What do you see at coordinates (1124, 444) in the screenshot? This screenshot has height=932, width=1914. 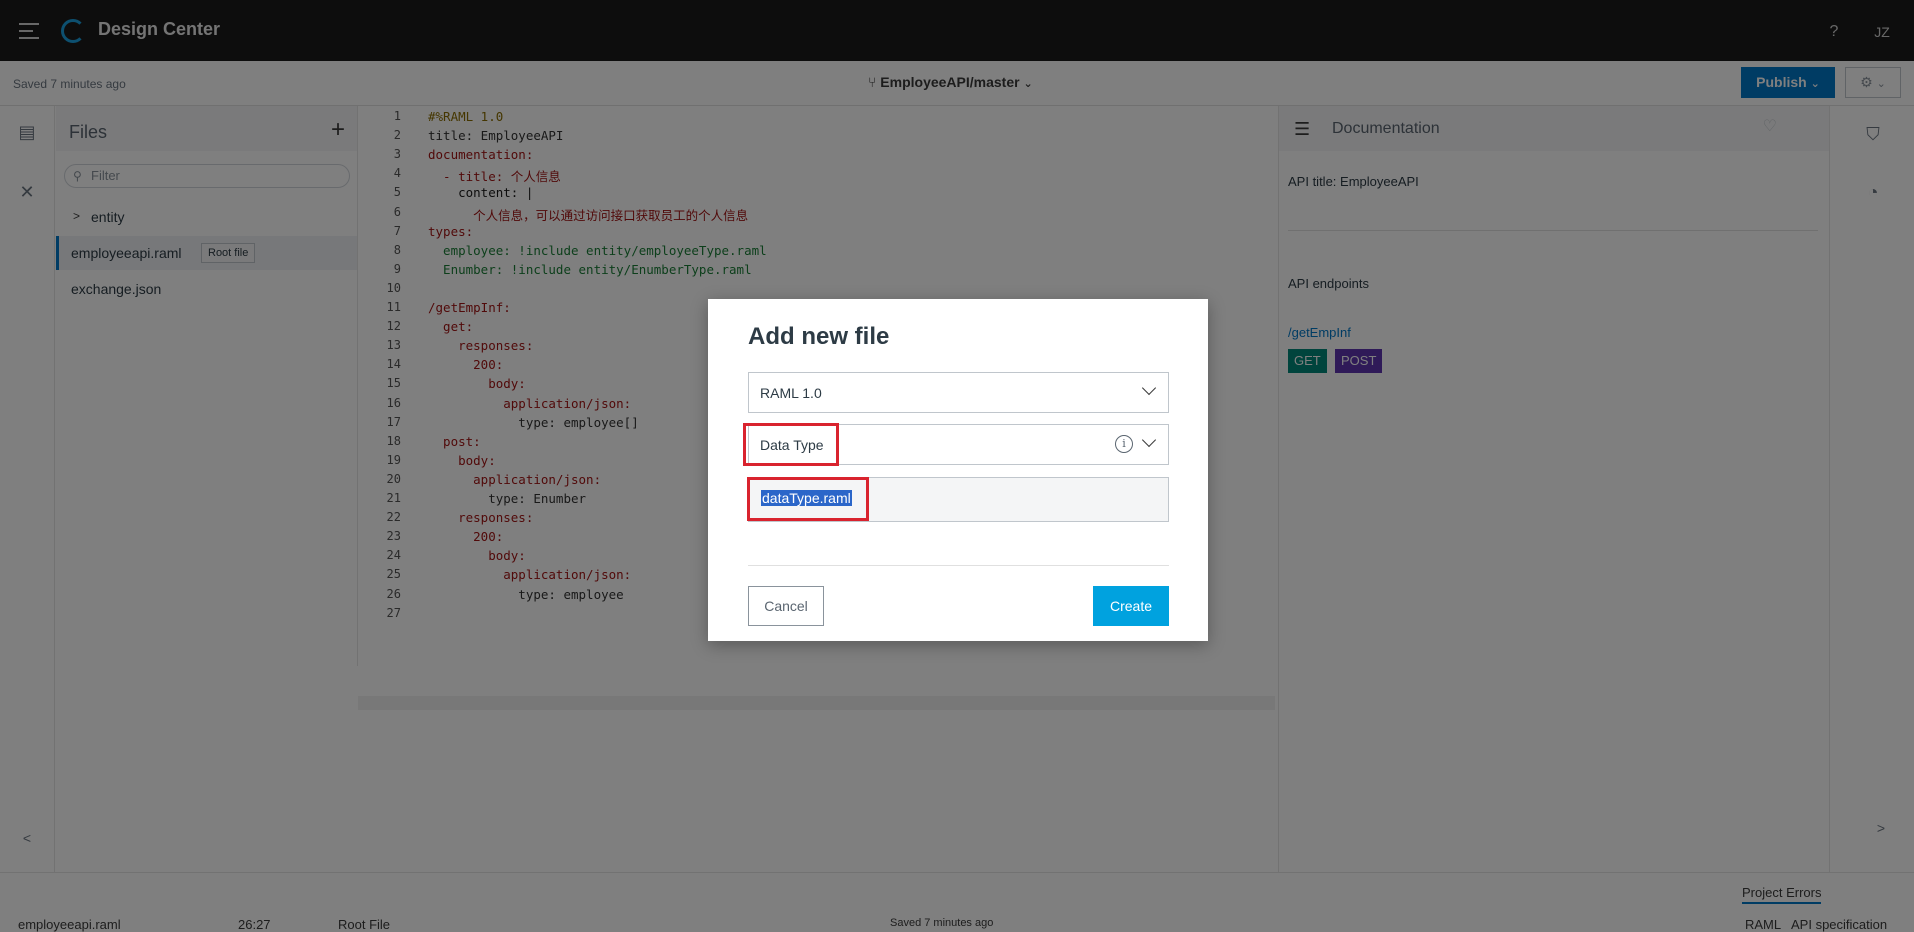 I see `info-icon: i` at bounding box center [1124, 444].